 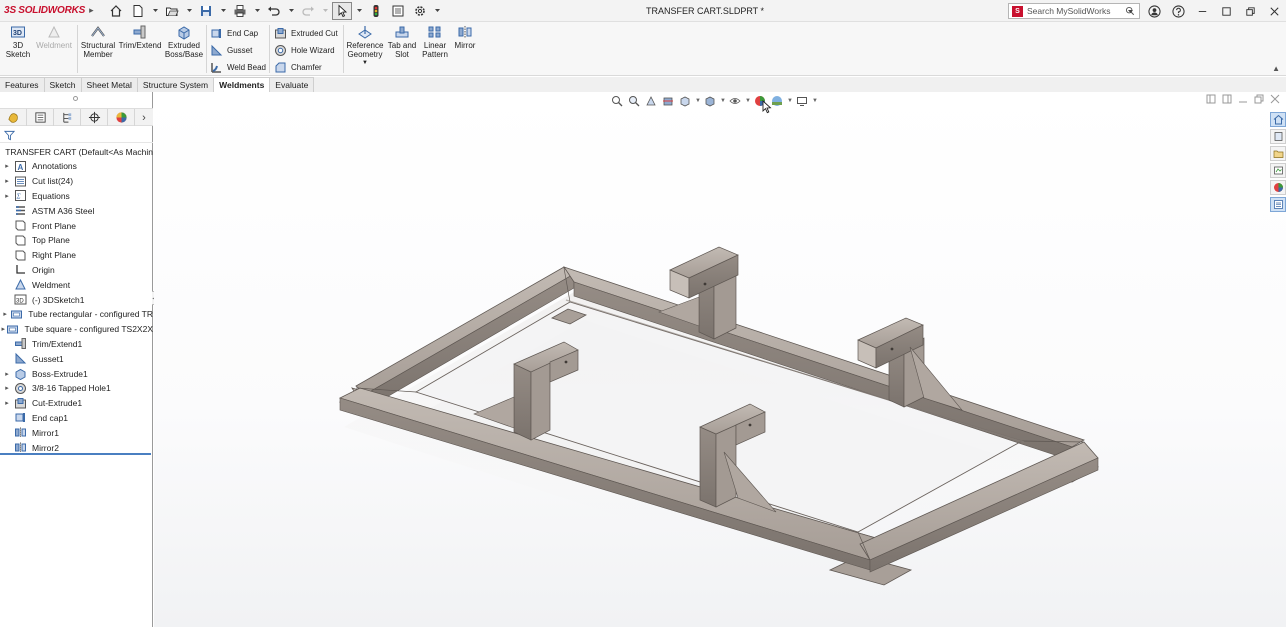 I want to click on structural-member-icon, so click(x=98, y=31).